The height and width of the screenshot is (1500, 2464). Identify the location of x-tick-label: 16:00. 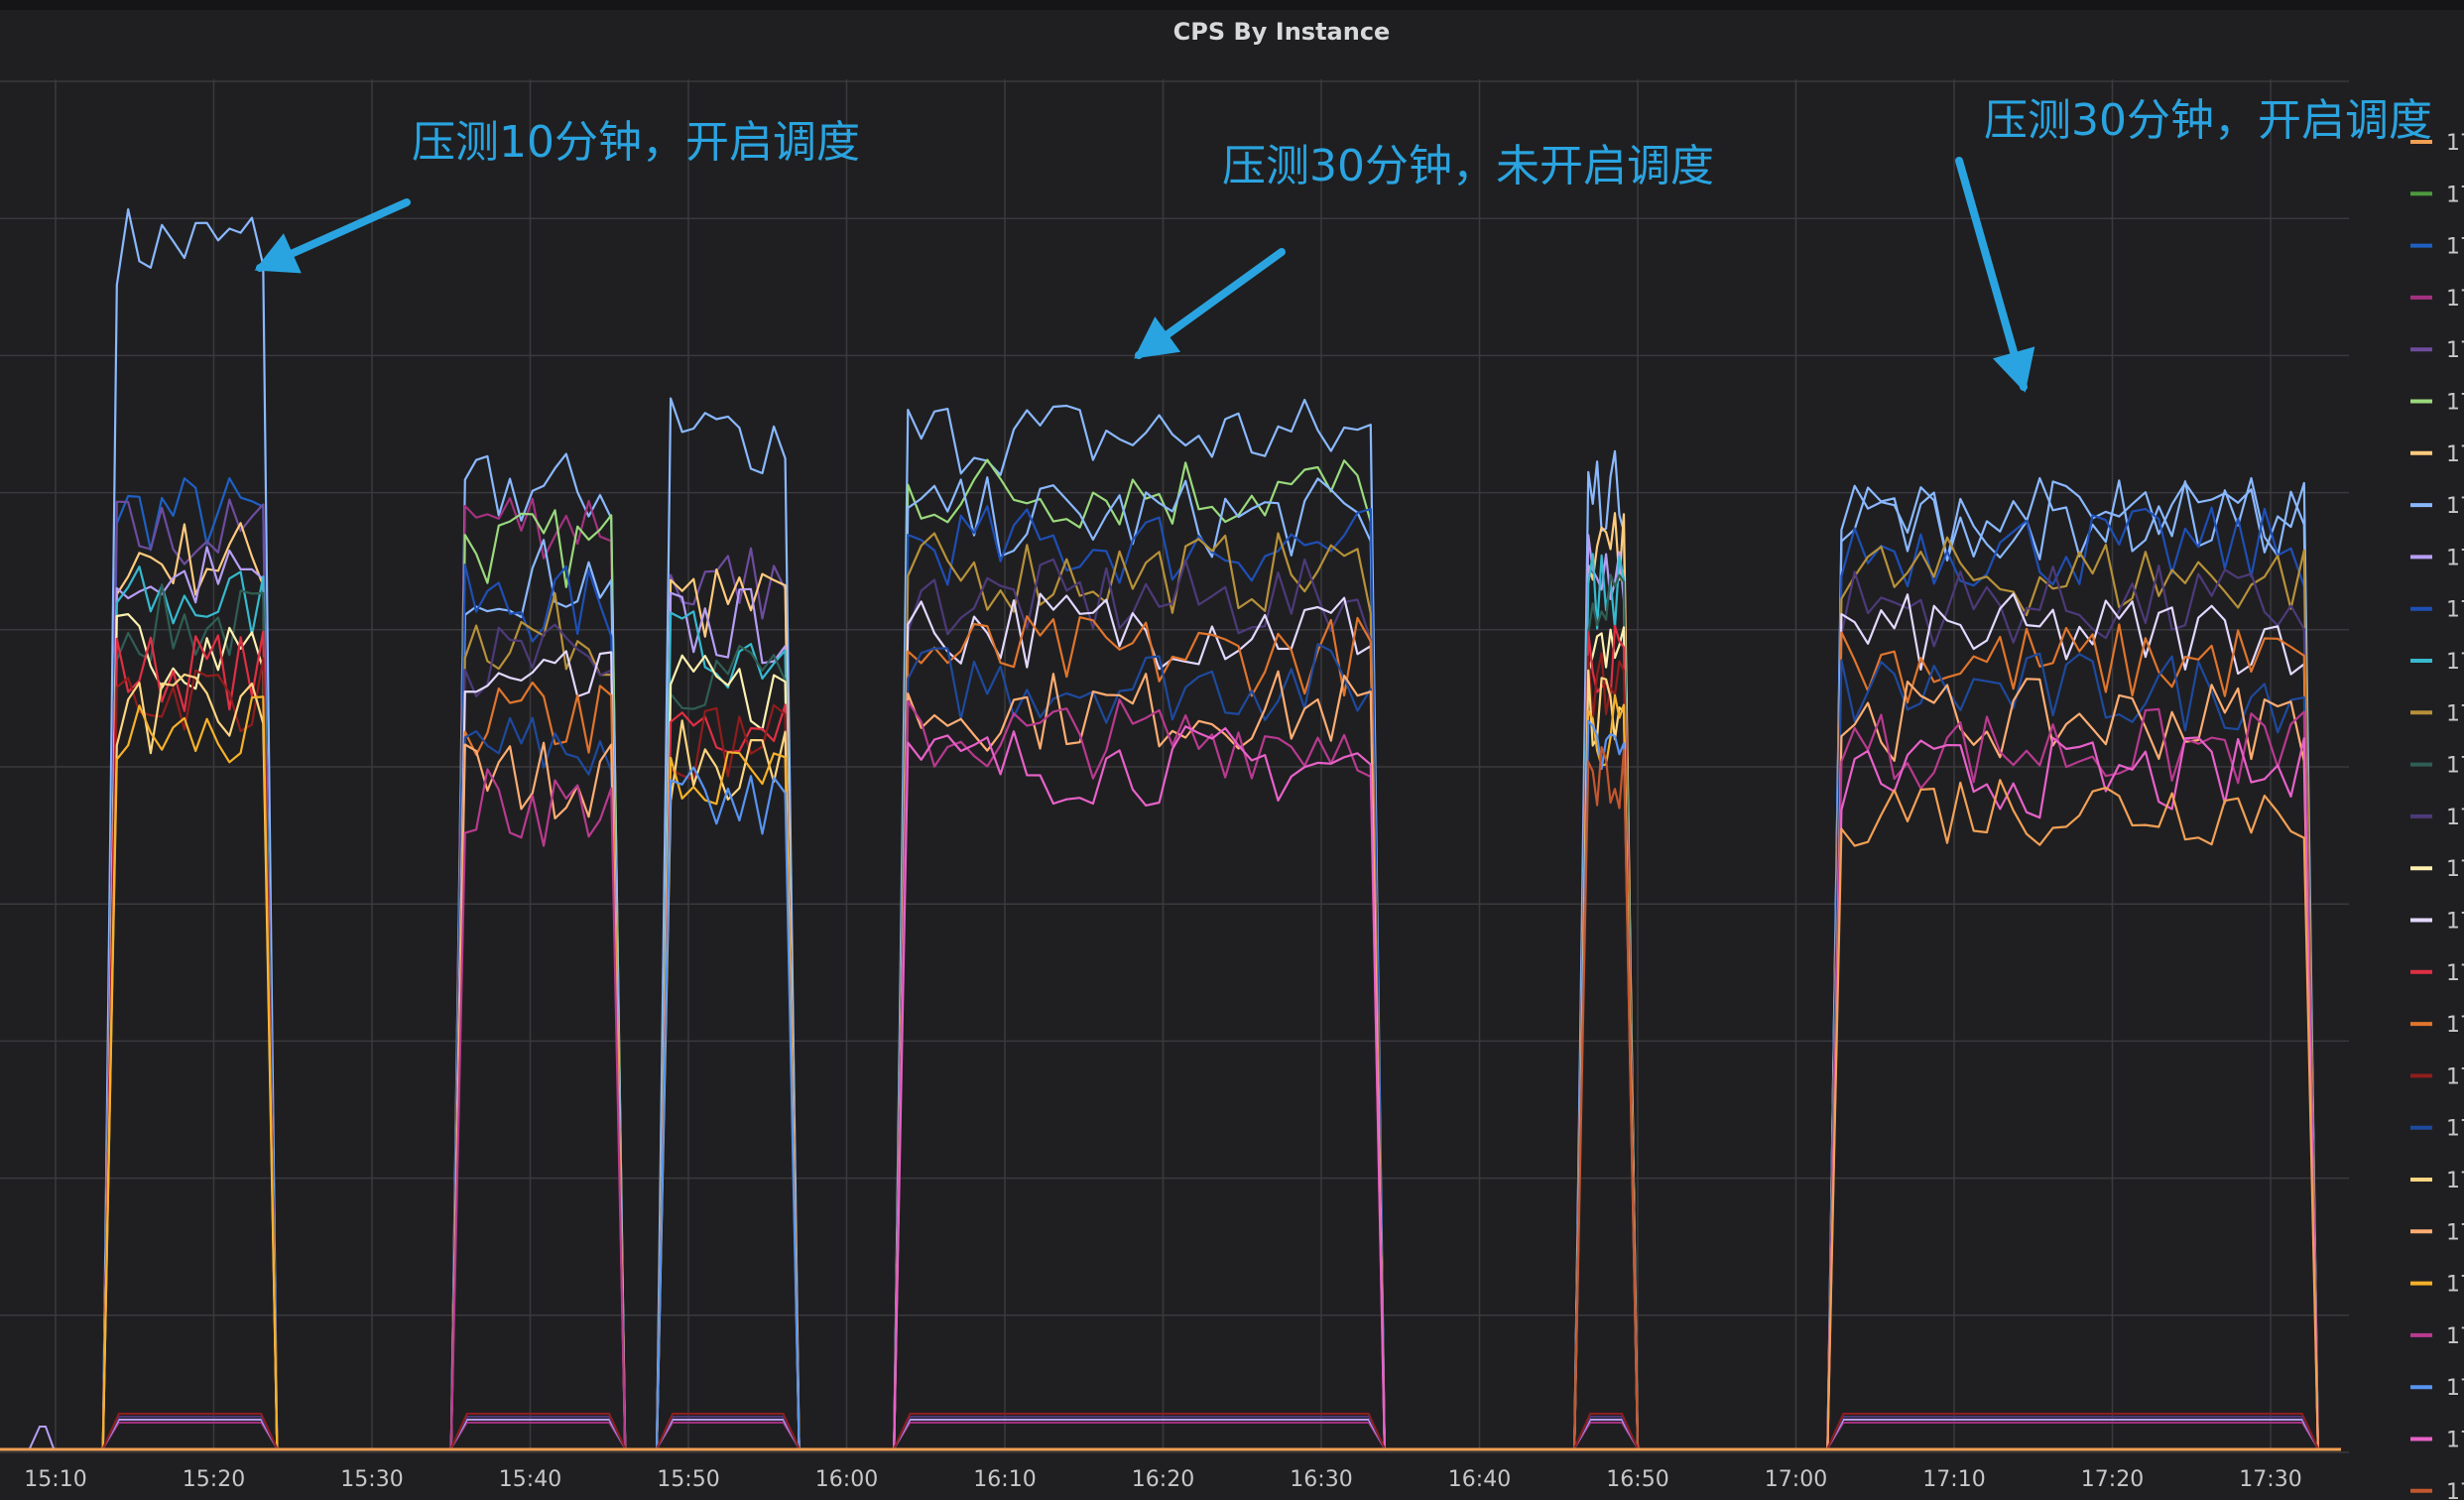
(846, 1479).